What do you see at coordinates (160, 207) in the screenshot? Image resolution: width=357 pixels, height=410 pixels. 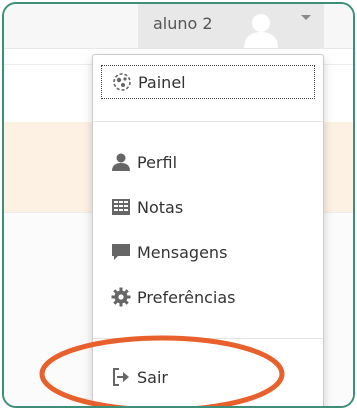 I see `menu-item-label: Notas` at bounding box center [160, 207].